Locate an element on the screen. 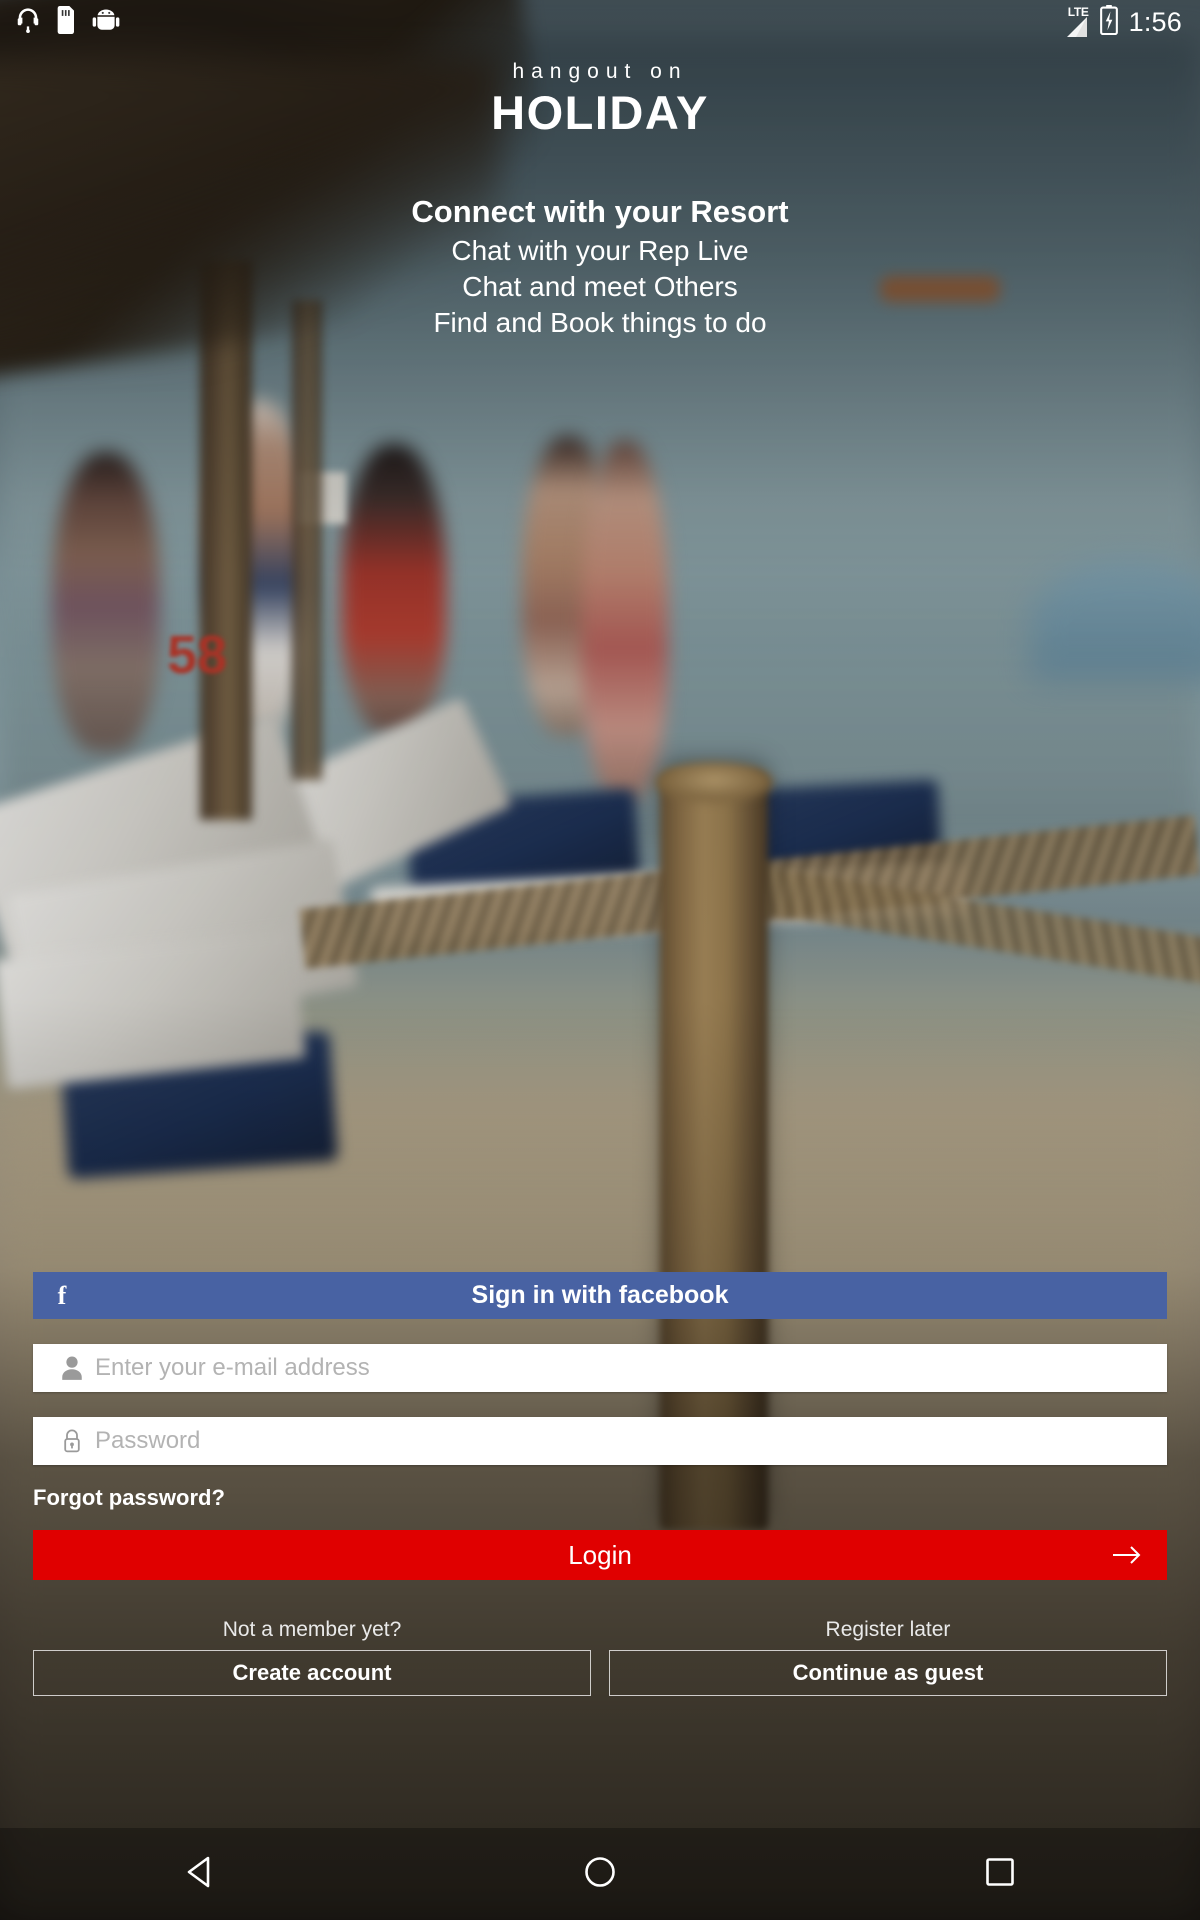 This screenshot has height=1920, width=1200. create-account-group: Not a member yet? Create account is located at coordinates (312, 1657).